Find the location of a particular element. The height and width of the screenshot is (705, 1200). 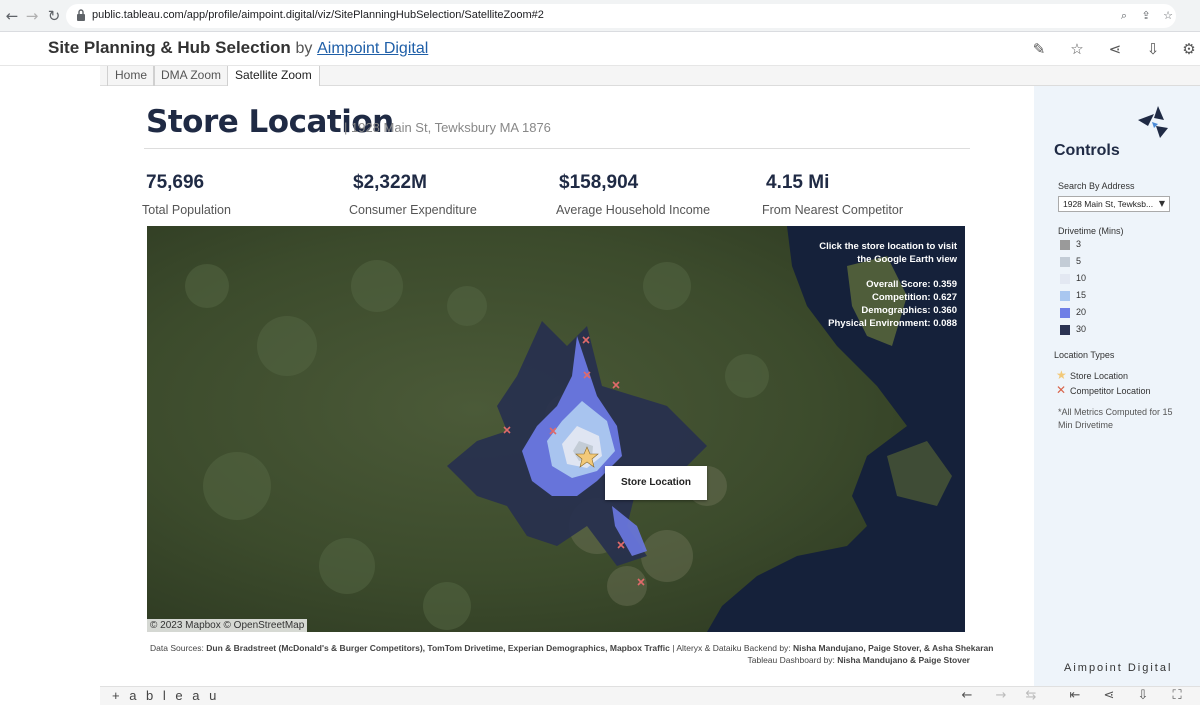

legend-label: 30 is located at coordinates (1081, 329).